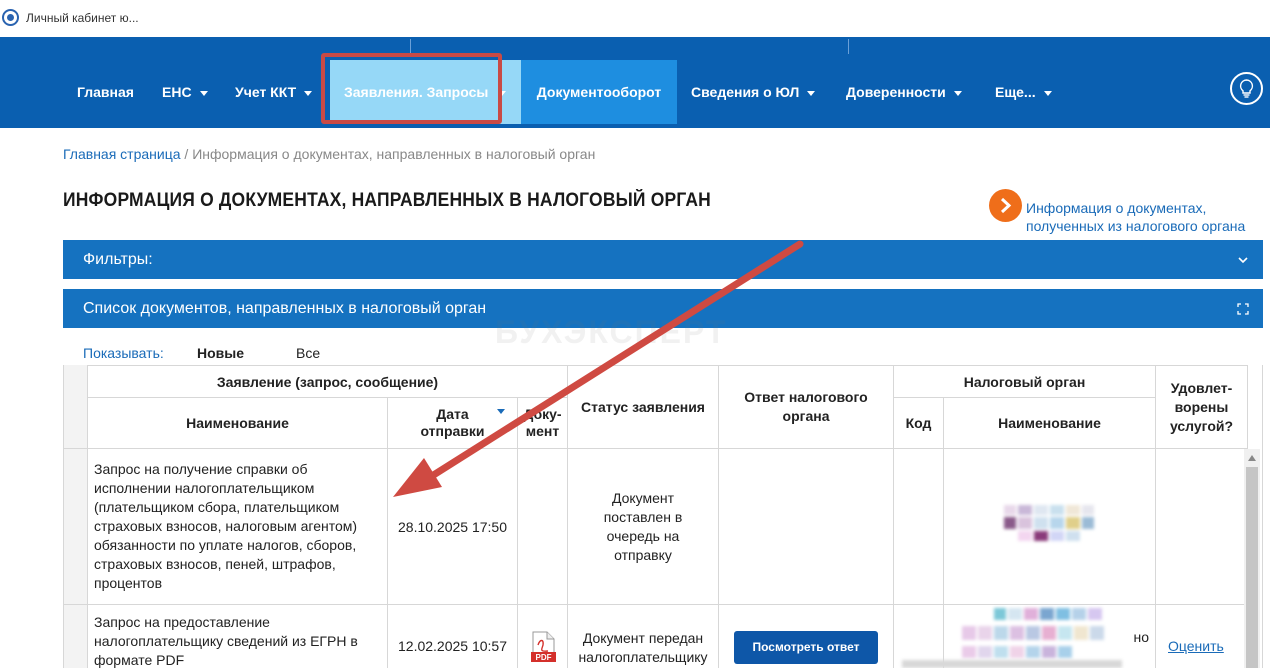 The image size is (1270, 668). What do you see at coordinates (1243, 308) in the screenshot?
I see `expand-icon` at bounding box center [1243, 308].